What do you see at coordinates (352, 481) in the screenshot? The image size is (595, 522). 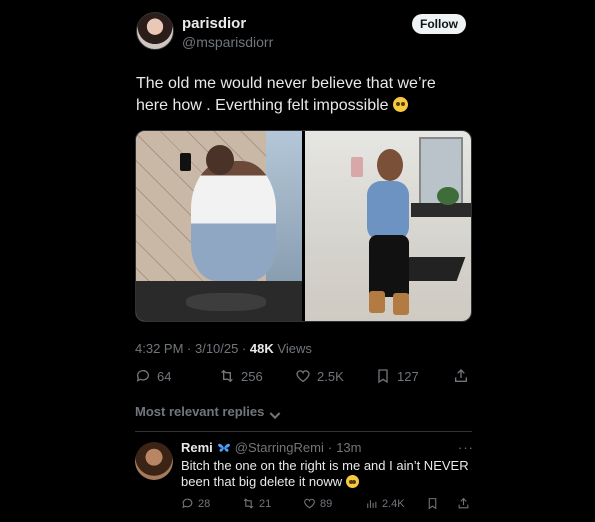 I see `crying-laughing-emoji-icon` at bounding box center [352, 481].